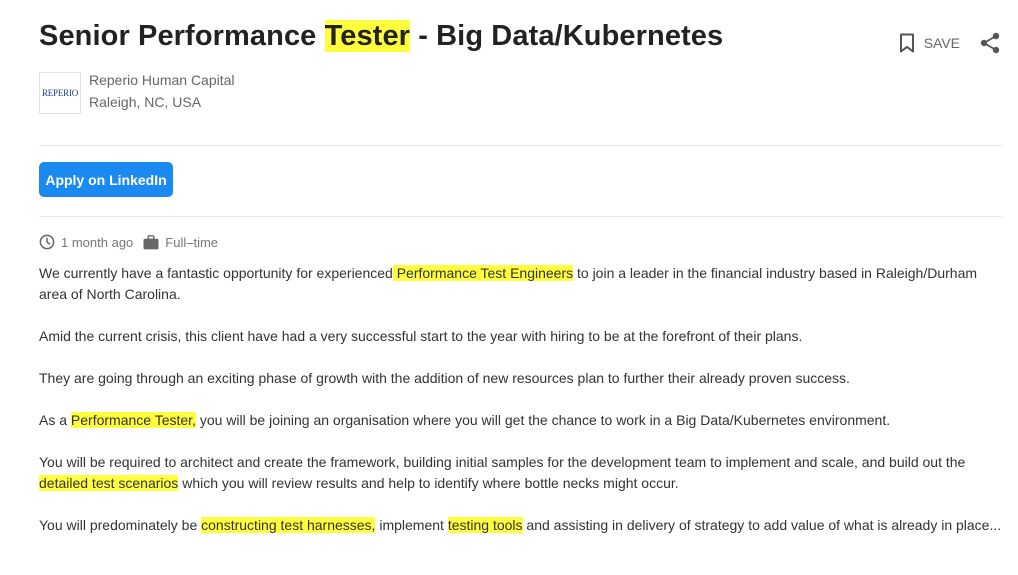 The image size is (1018, 575). I want to click on share-icon, so click(990, 43).